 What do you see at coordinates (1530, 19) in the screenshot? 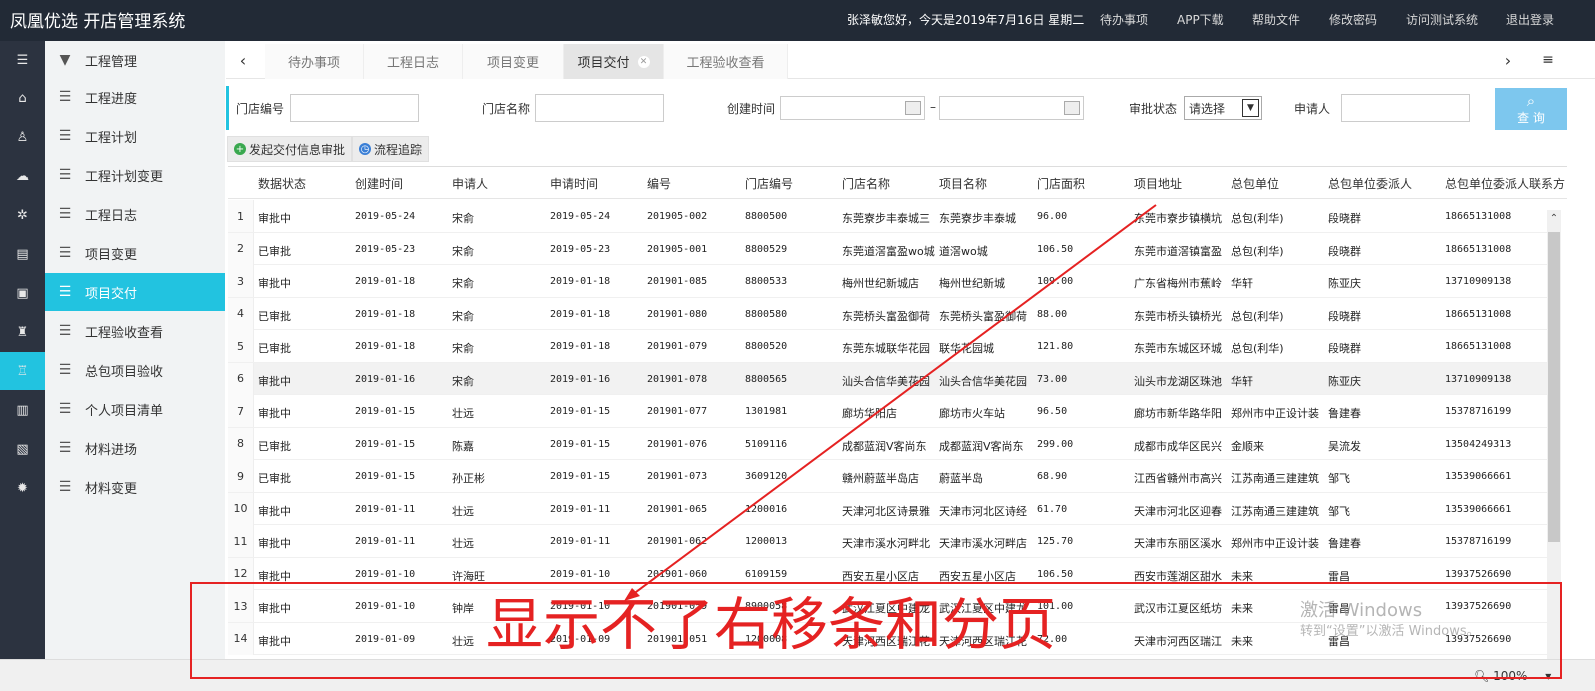
I see `link-logout: 退出登录` at bounding box center [1530, 19].